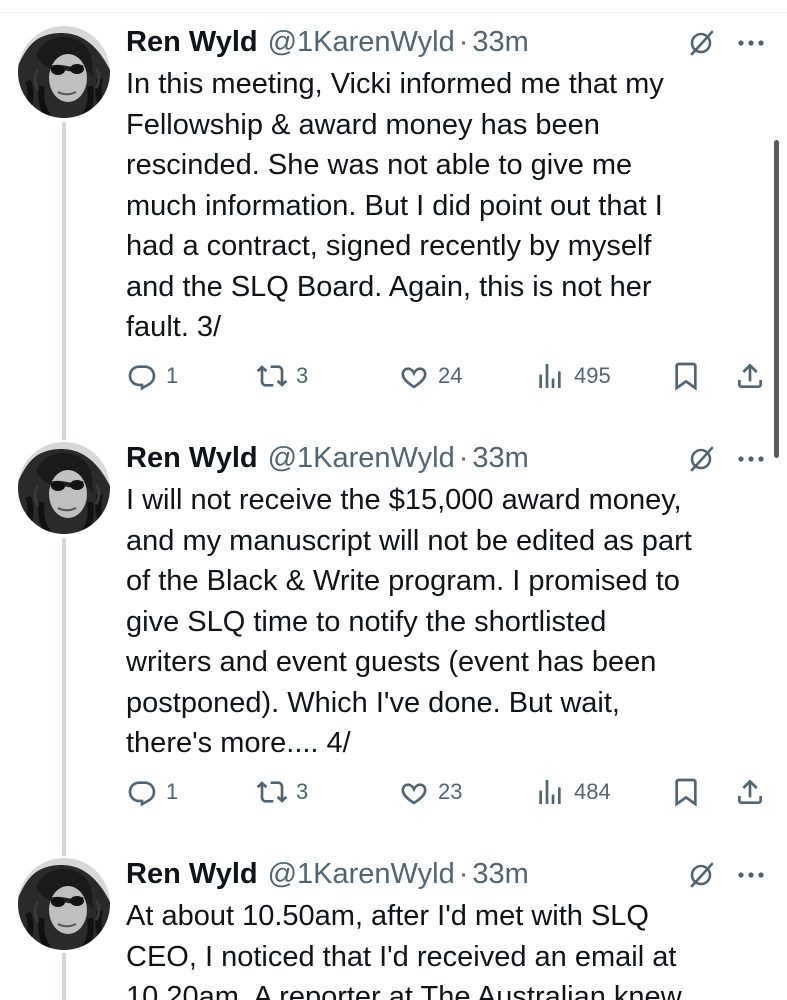 The width and height of the screenshot is (787, 1000). I want to click on like-count: 23, so click(450, 791).